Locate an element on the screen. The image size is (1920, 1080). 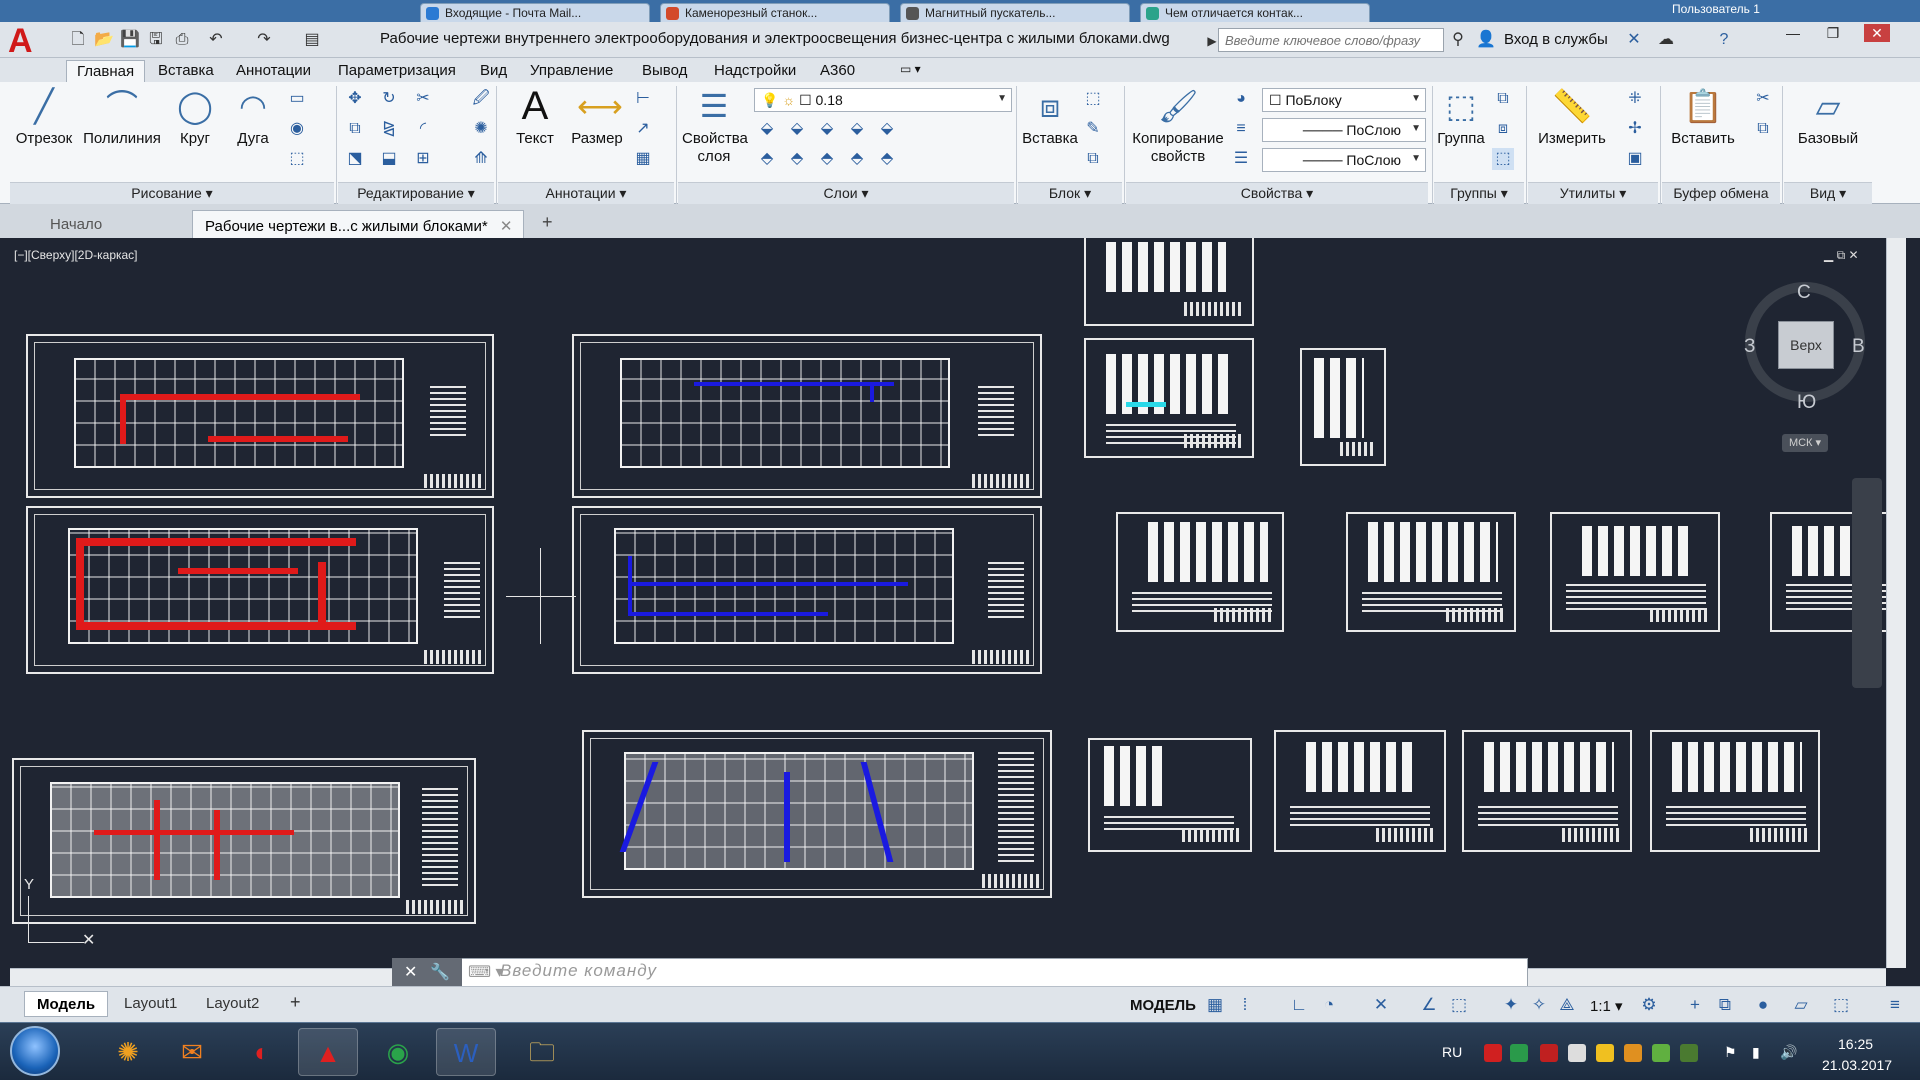
tab-addins: Надстройки is located at coordinates (755, 71).